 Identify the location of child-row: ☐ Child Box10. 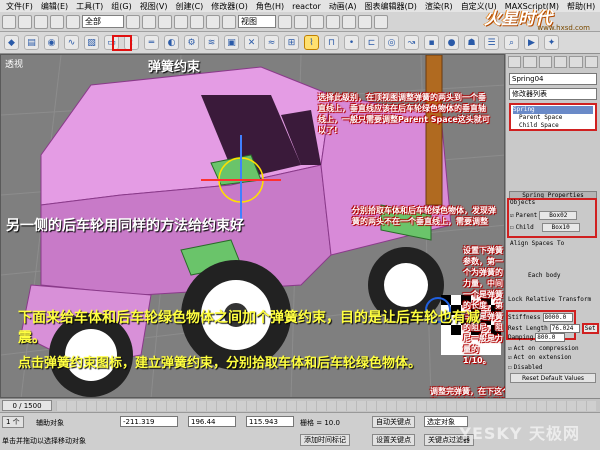
(545, 227).